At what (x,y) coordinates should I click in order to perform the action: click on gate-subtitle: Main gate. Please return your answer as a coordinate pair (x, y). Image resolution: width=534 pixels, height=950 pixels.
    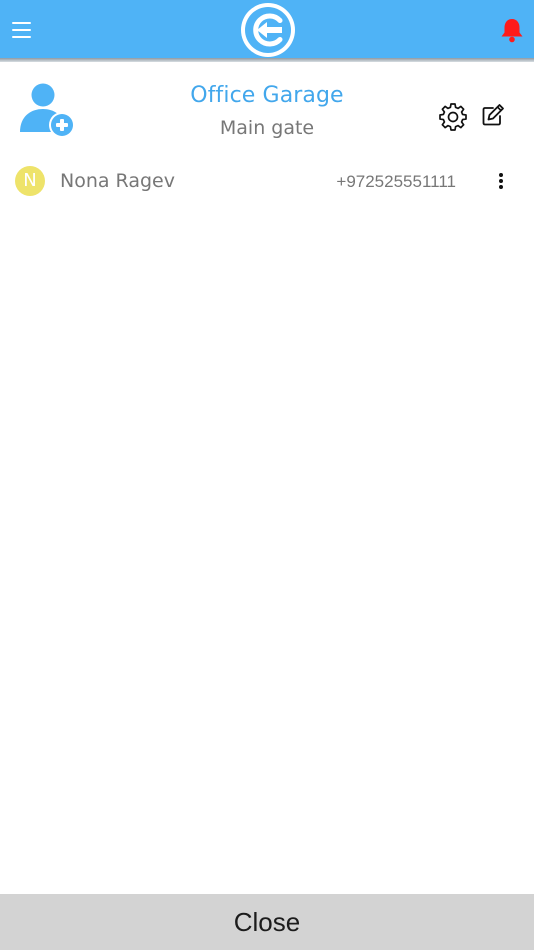
    Looking at the image, I should click on (267, 128).